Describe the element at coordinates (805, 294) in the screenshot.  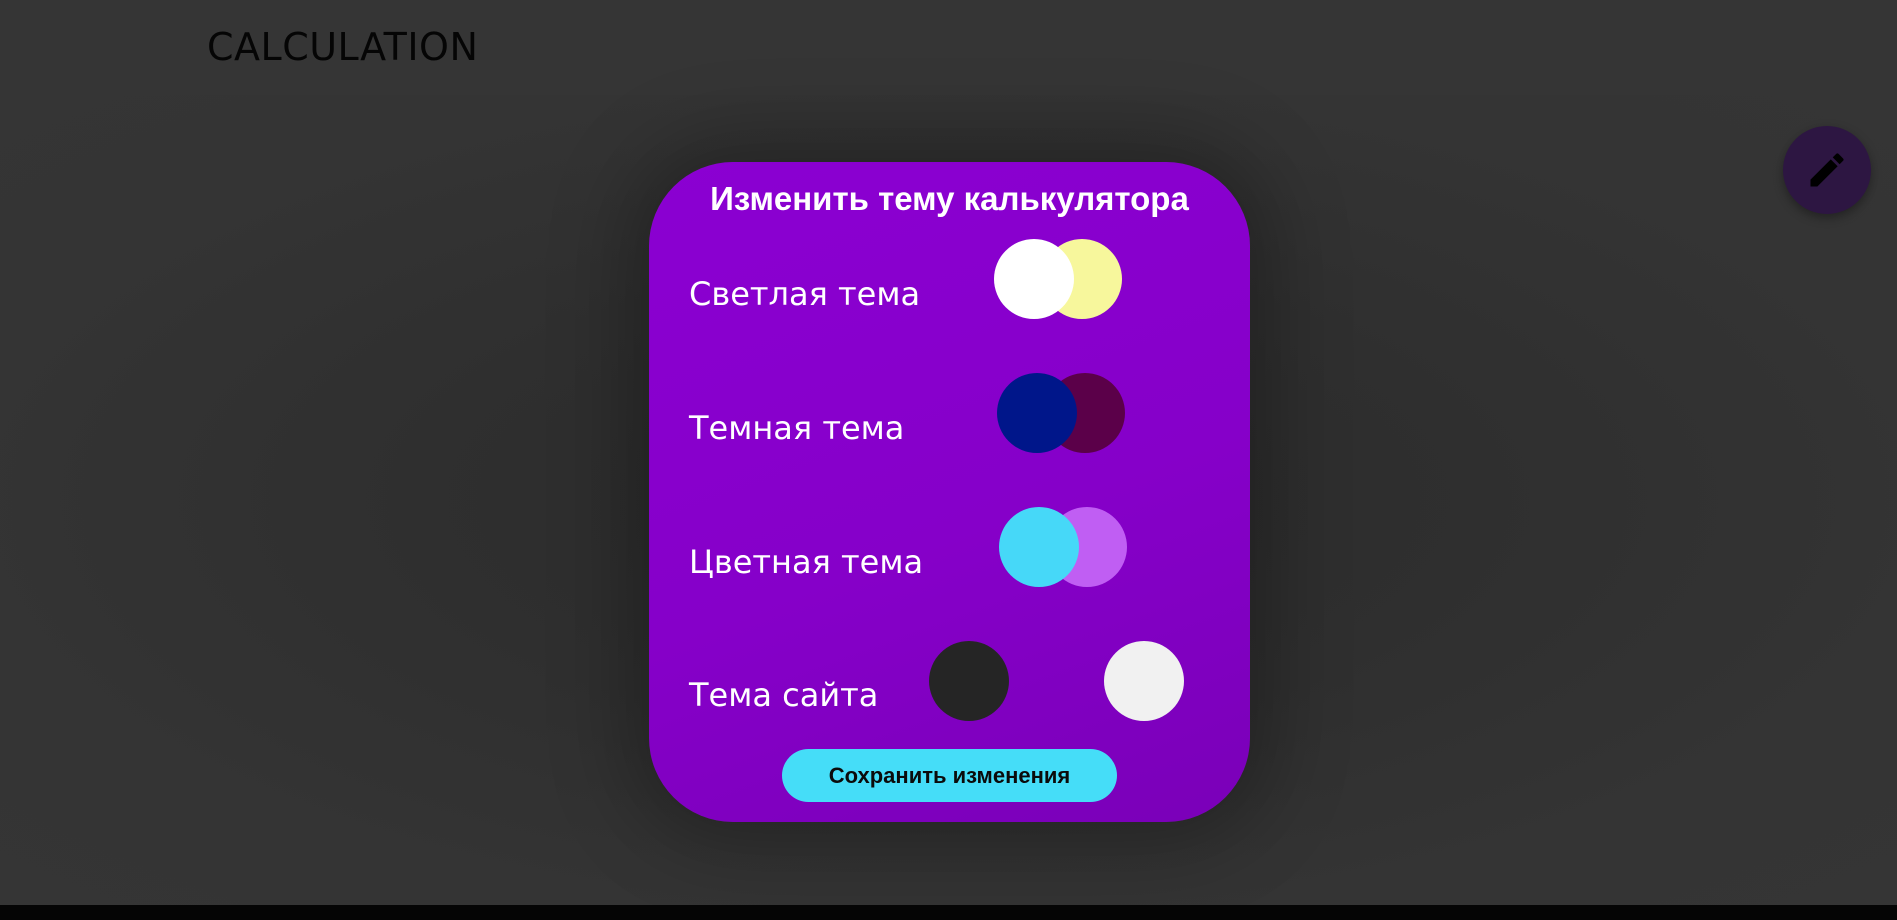
I see `light-theme-label: Светлая тема` at that location.